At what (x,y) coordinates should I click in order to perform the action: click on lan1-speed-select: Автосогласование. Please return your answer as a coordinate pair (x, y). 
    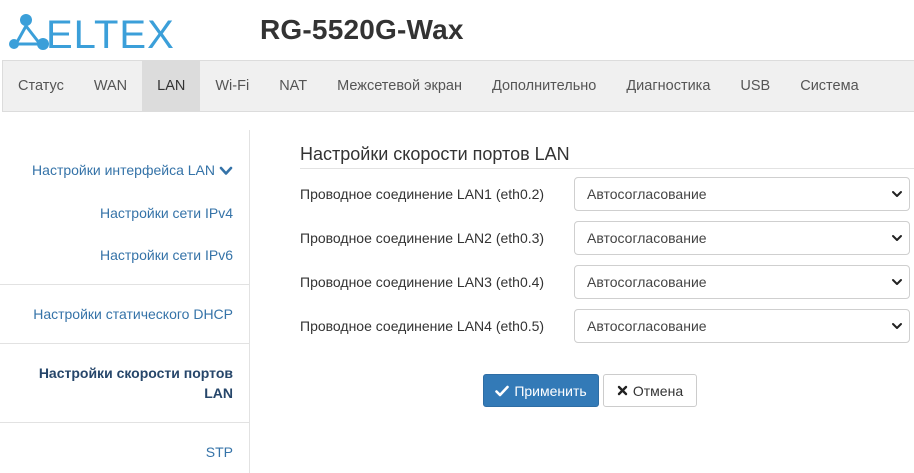
    Looking at the image, I should click on (742, 194).